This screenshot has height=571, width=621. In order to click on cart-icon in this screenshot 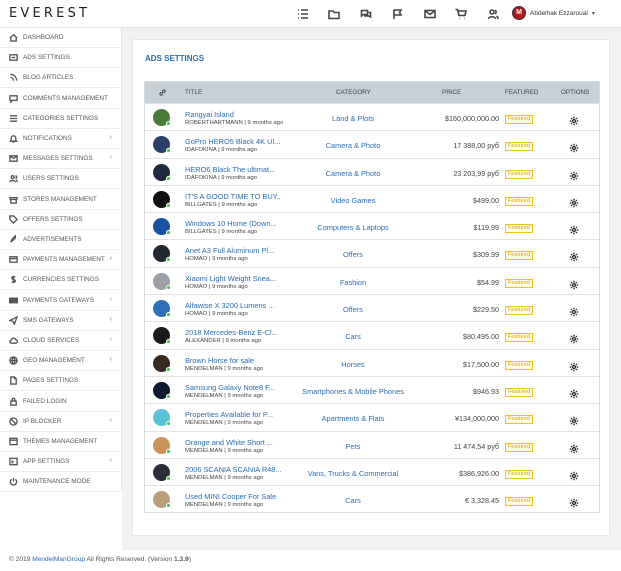, I will do `click(462, 14)`.